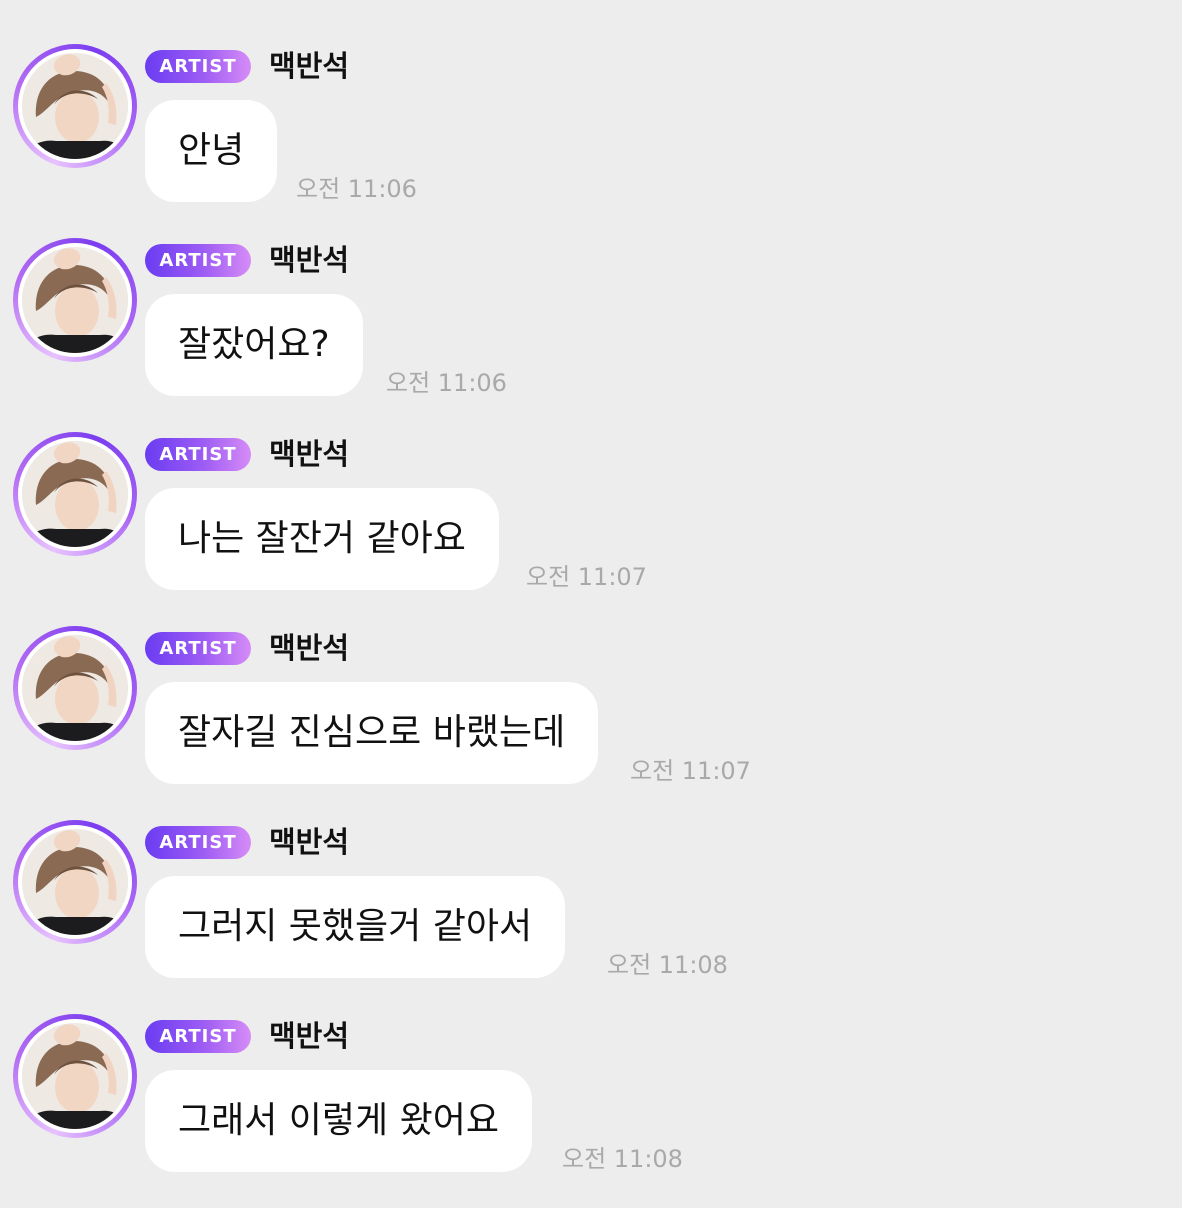 The height and width of the screenshot is (1208, 1182). I want to click on message-bubble: 잘자길 진심으로 바랬는데, so click(372, 733).